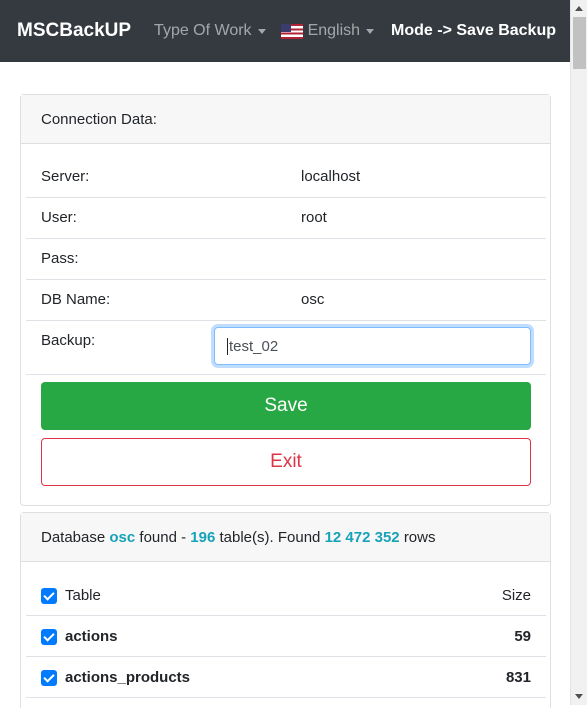 The width and height of the screenshot is (587, 708). I want to click on row-count: 12 472 352, so click(362, 537).